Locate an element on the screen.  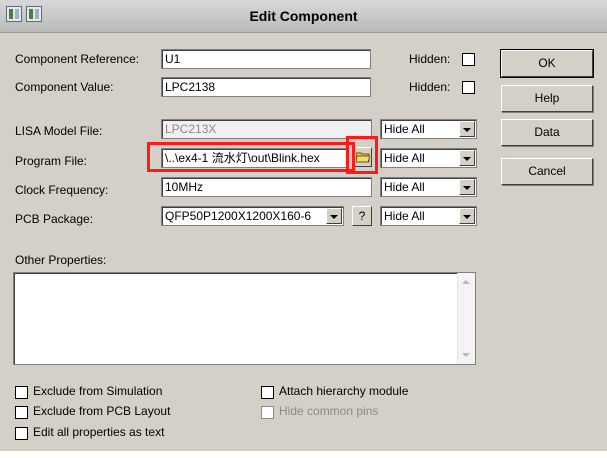
highlight-program-file is located at coordinates (251, 157).